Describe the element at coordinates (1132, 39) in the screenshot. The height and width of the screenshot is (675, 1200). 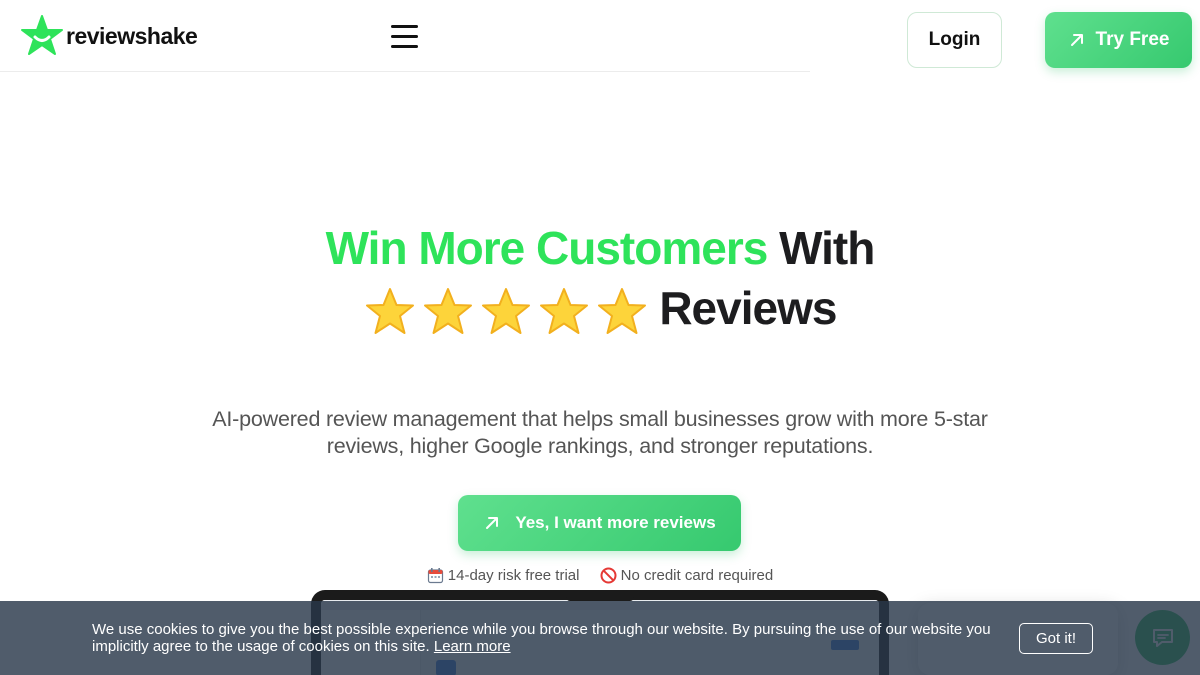
I see `try-free-label: Try Free` at that location.